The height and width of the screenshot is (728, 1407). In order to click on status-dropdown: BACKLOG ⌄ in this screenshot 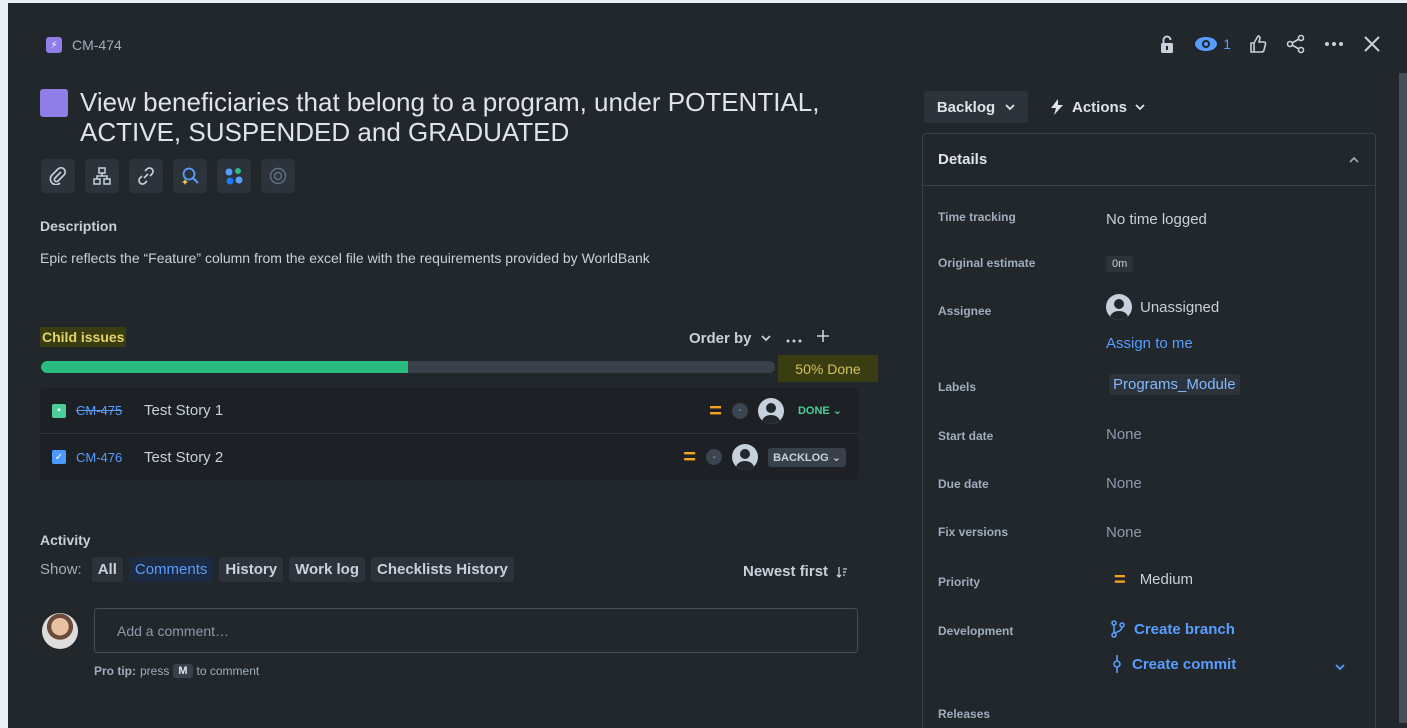, I will do `click(807, 457)`.